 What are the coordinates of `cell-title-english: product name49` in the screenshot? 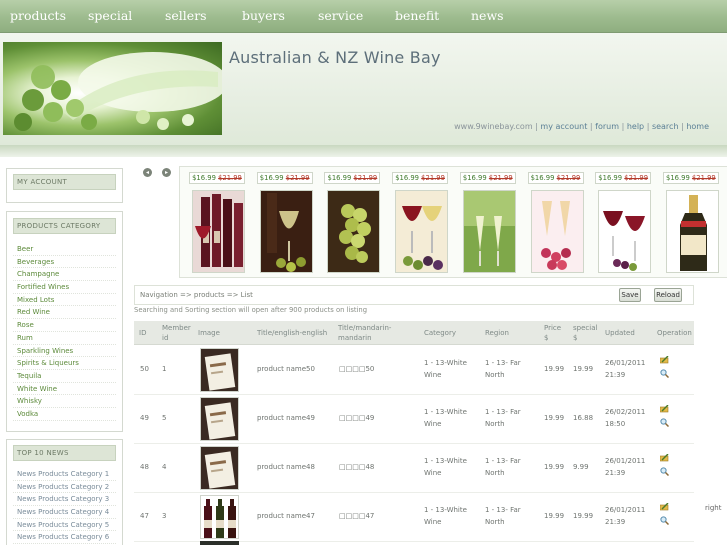 It's located at (286, 418).